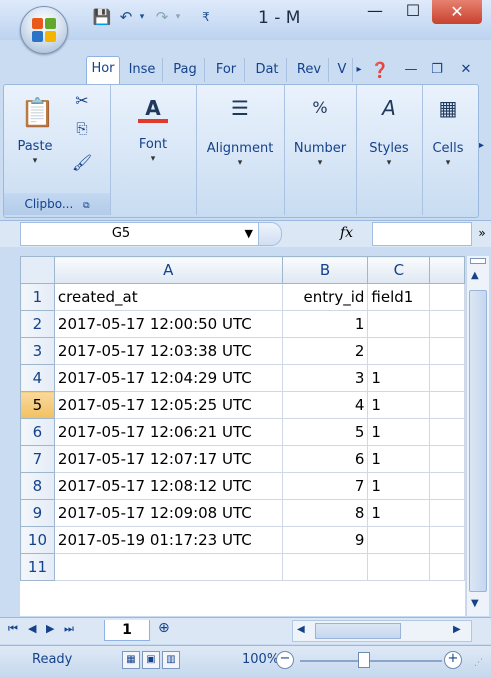  Describe the element at coordinates (37, 432) in the screenshot. I see `row-header: 6` at that location.